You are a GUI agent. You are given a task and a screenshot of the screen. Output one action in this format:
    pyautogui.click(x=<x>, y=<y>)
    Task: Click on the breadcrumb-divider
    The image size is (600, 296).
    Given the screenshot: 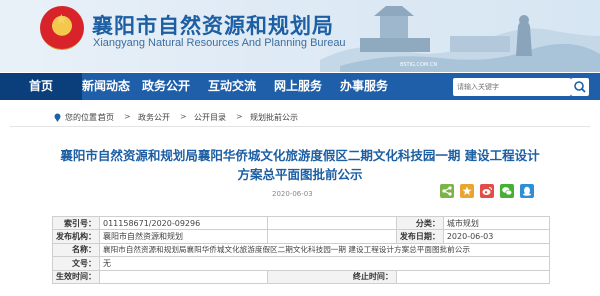 What is the action you would take?
    pyautogui.click(x=300, y=126)
    